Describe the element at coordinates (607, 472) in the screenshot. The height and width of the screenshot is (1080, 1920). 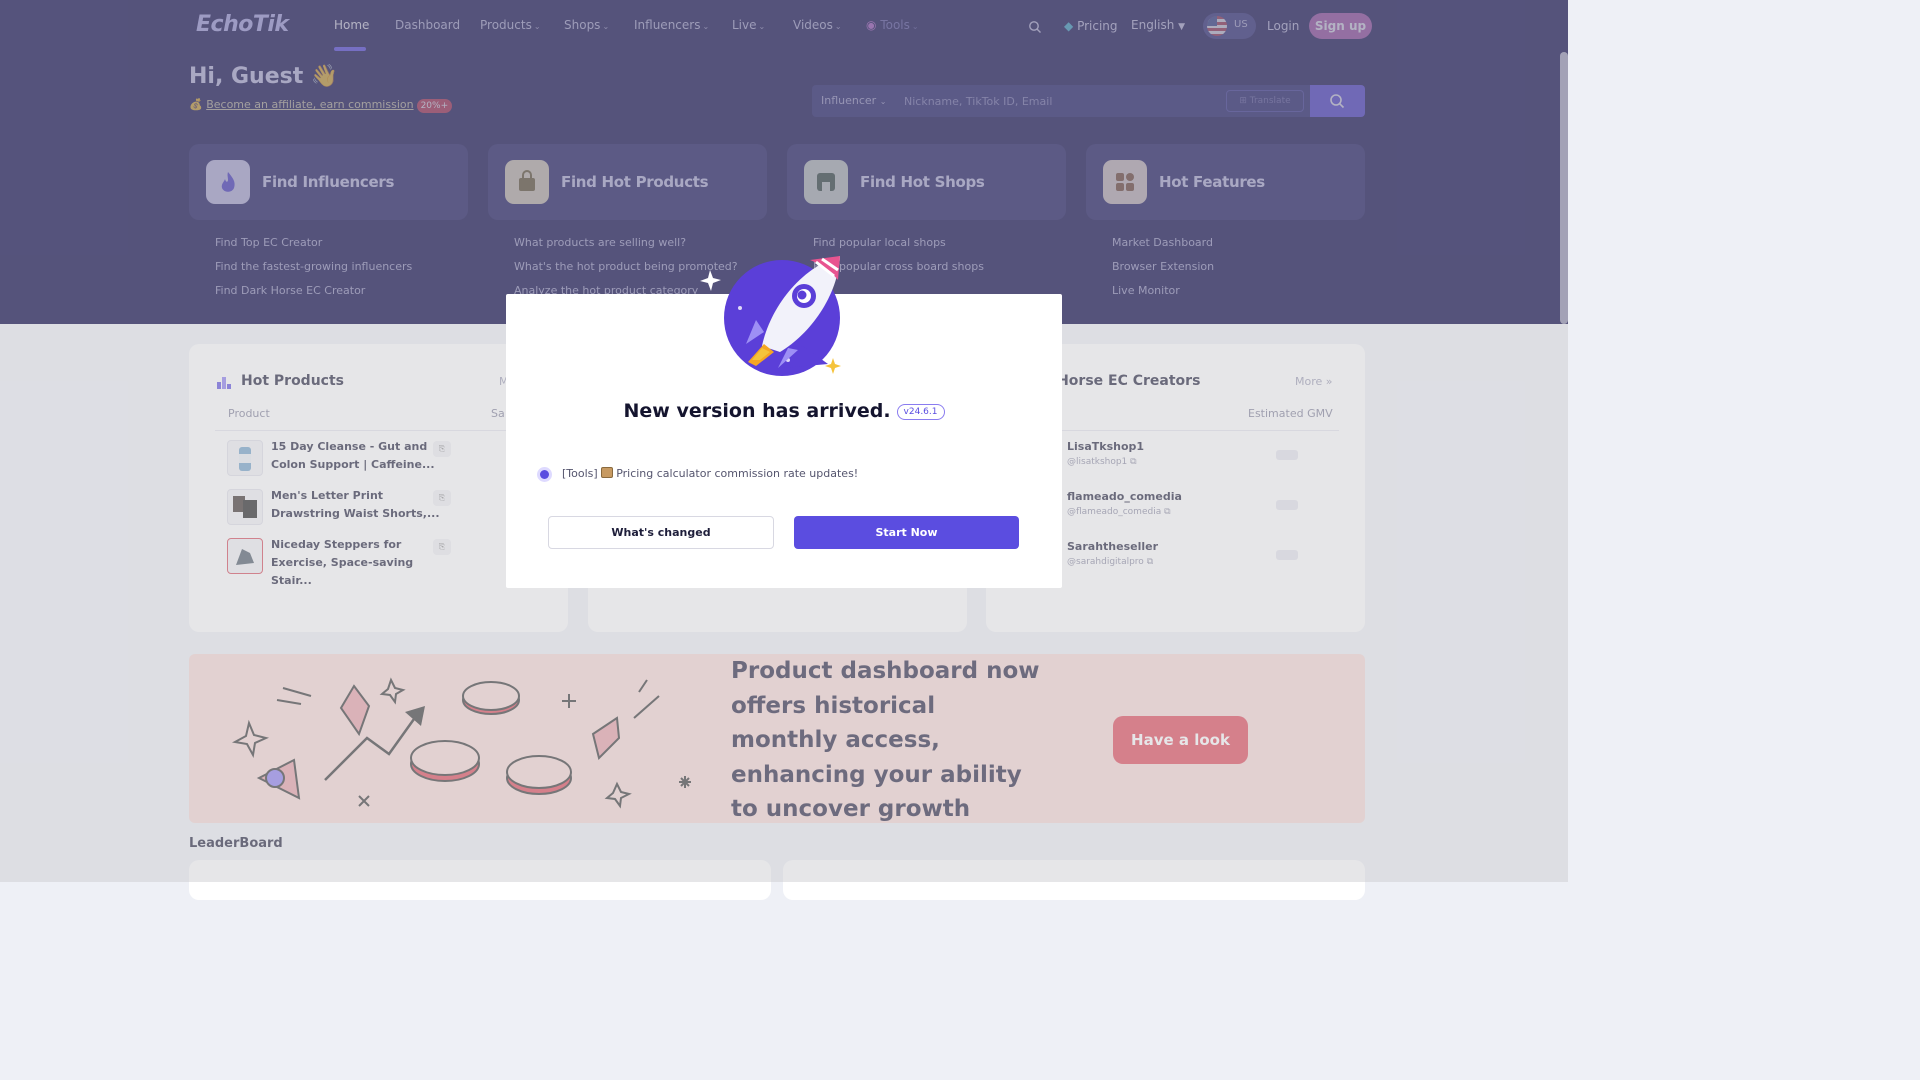
I see `box-icon` at that location.